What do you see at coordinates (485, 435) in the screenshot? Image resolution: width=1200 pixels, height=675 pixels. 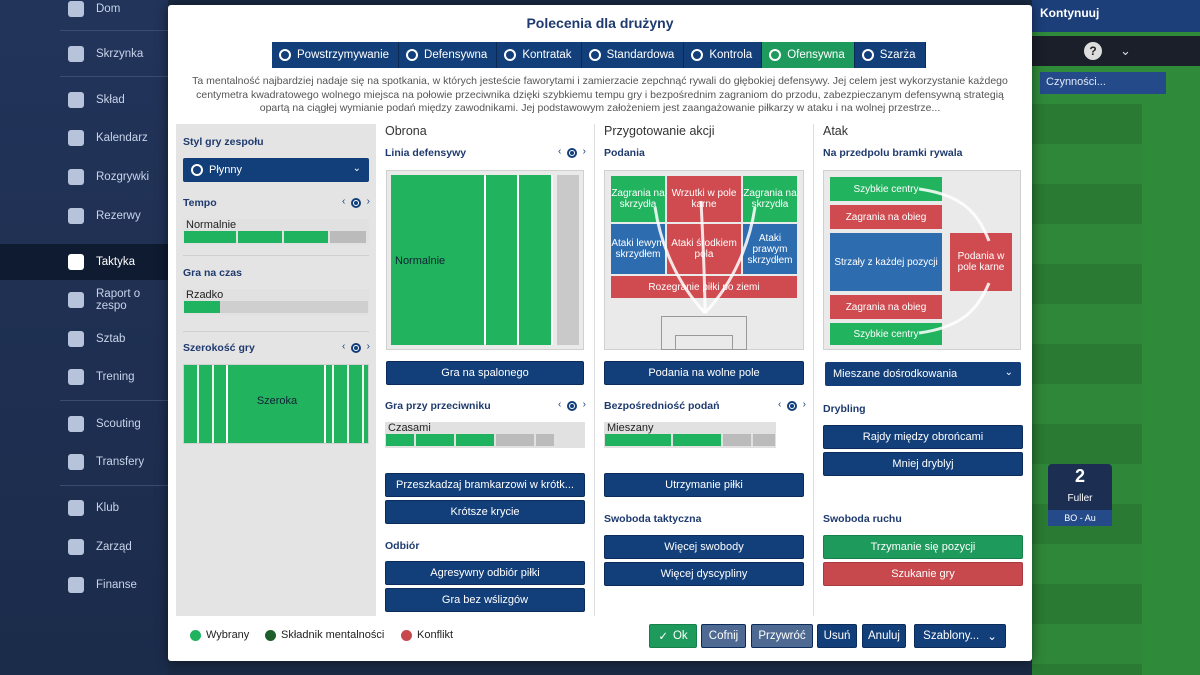 I see `pressing-slider: Czasami` at bounding box center [485, 435].